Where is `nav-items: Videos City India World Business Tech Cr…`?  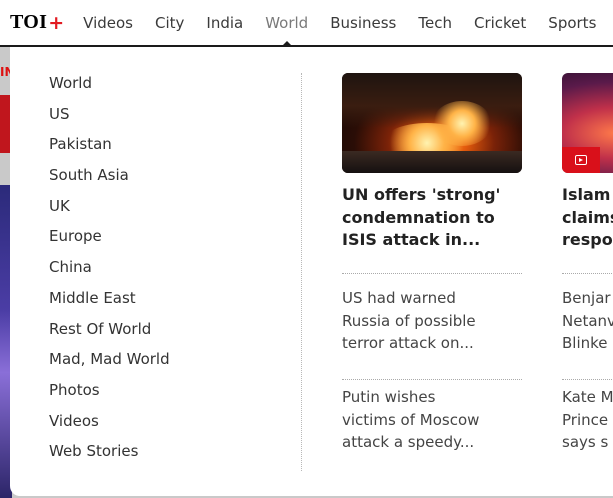
nav-items: Videos City India World Business Tech Cr… is located at coordinates (339, 23).